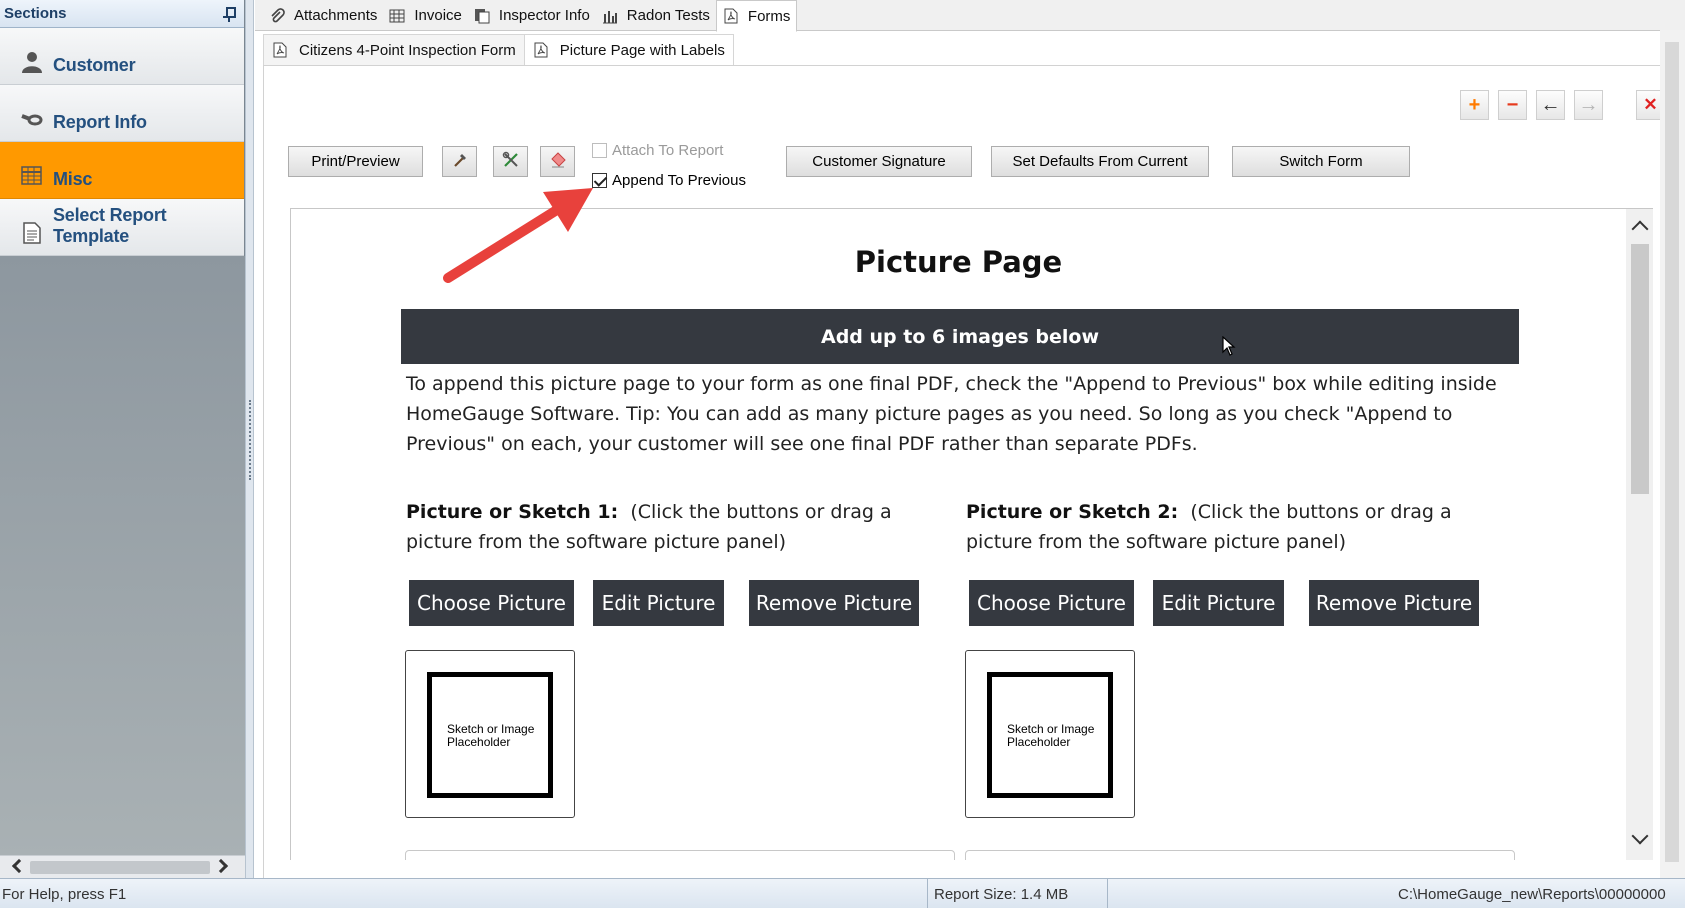 The width and height of the screenshot is (1685, 908). I want to click on minus-icon: −, so click(1512, 105).